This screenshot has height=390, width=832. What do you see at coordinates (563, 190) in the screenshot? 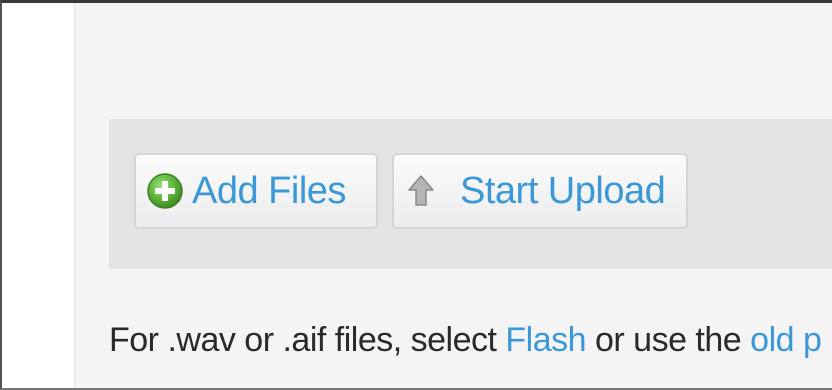
I see `start-upload-label: Start Upload` at bounding box center [563, 190].